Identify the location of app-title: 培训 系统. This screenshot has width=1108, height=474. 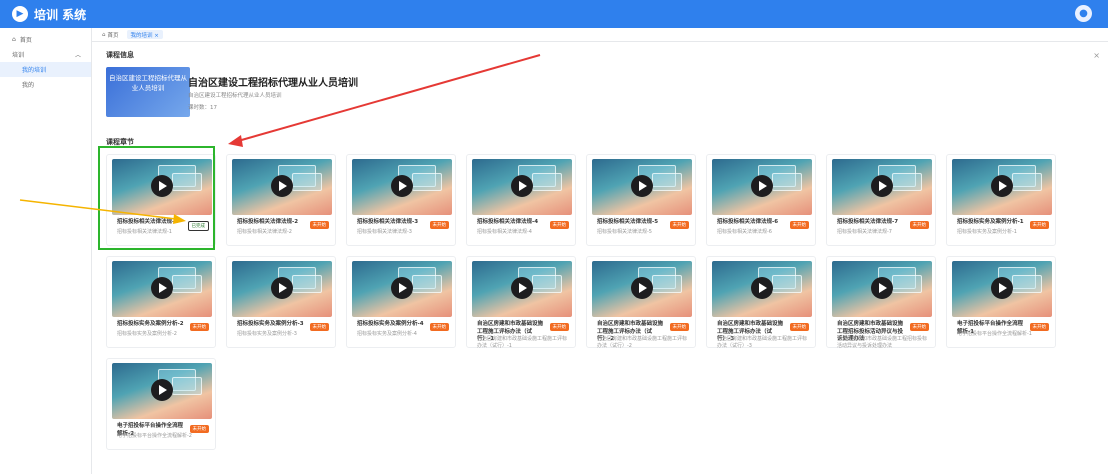
(60, 14).